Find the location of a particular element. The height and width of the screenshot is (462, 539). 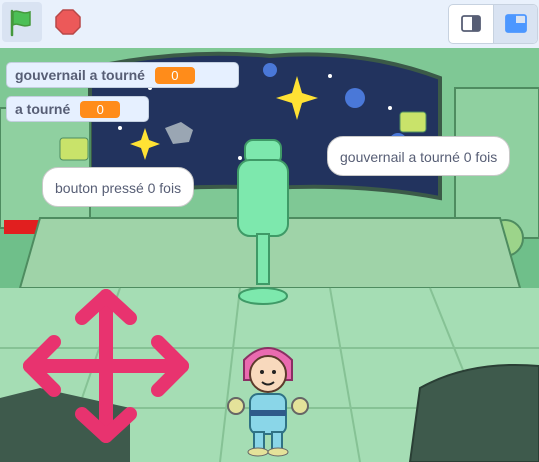

normal-stage-layout-icon is located at coordinates (516, 23).